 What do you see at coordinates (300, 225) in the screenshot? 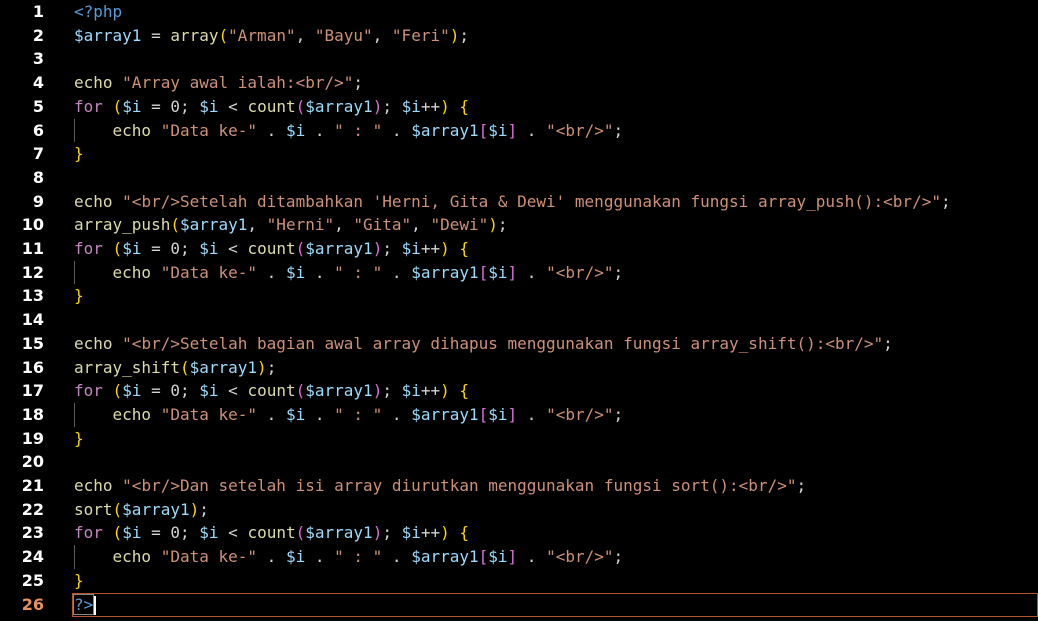
I see `code-token: "Herni"` at bounding box center [300, 225].